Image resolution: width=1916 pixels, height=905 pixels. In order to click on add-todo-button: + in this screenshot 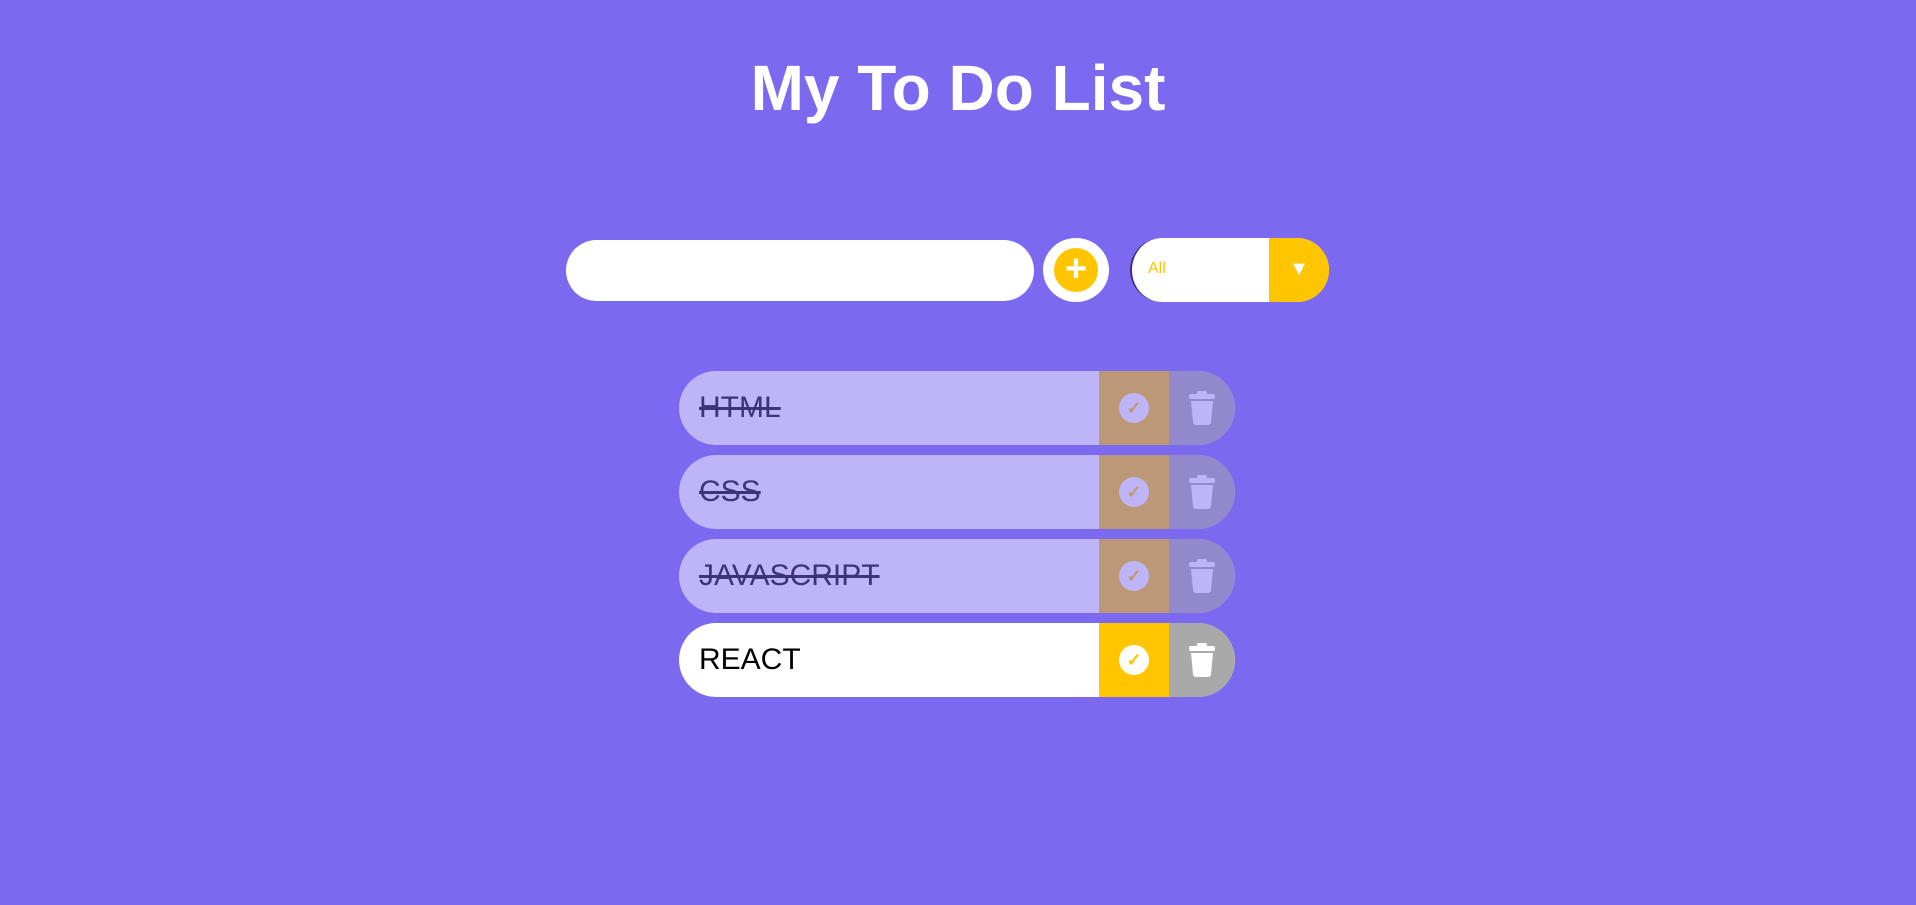, I will do `click(1076, 270)`.